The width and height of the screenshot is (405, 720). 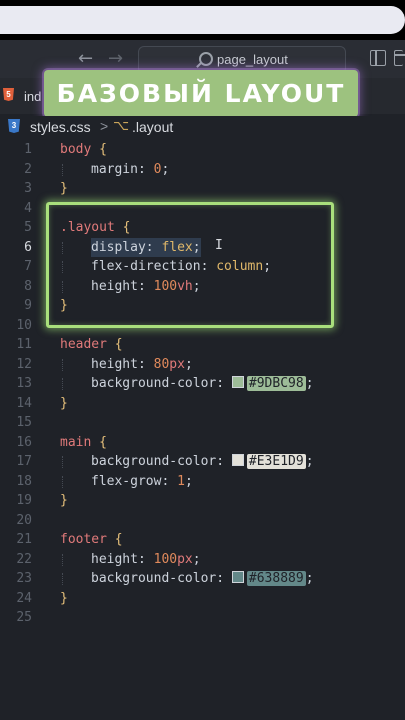 What do you see at coordinates (115, 58) in the screenshot?
I see `arrow-right-icon: →` at bounding box center [115, 58].